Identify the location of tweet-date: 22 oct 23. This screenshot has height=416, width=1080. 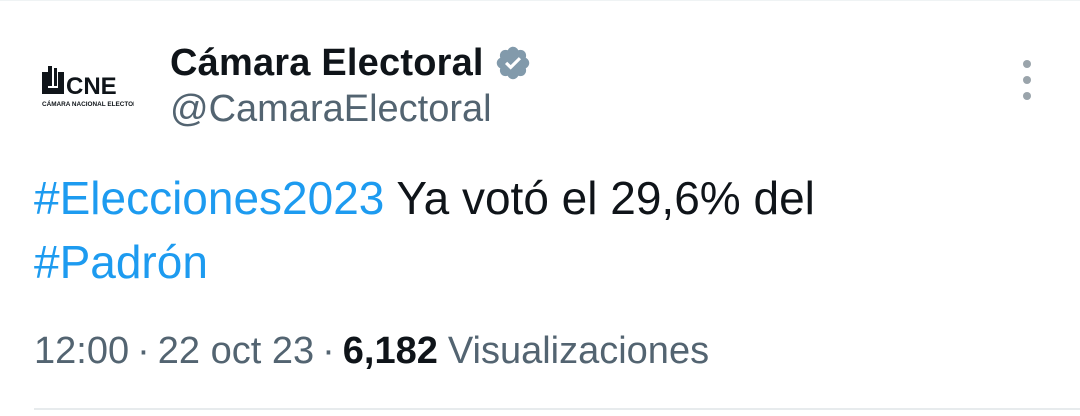
(236, 351).